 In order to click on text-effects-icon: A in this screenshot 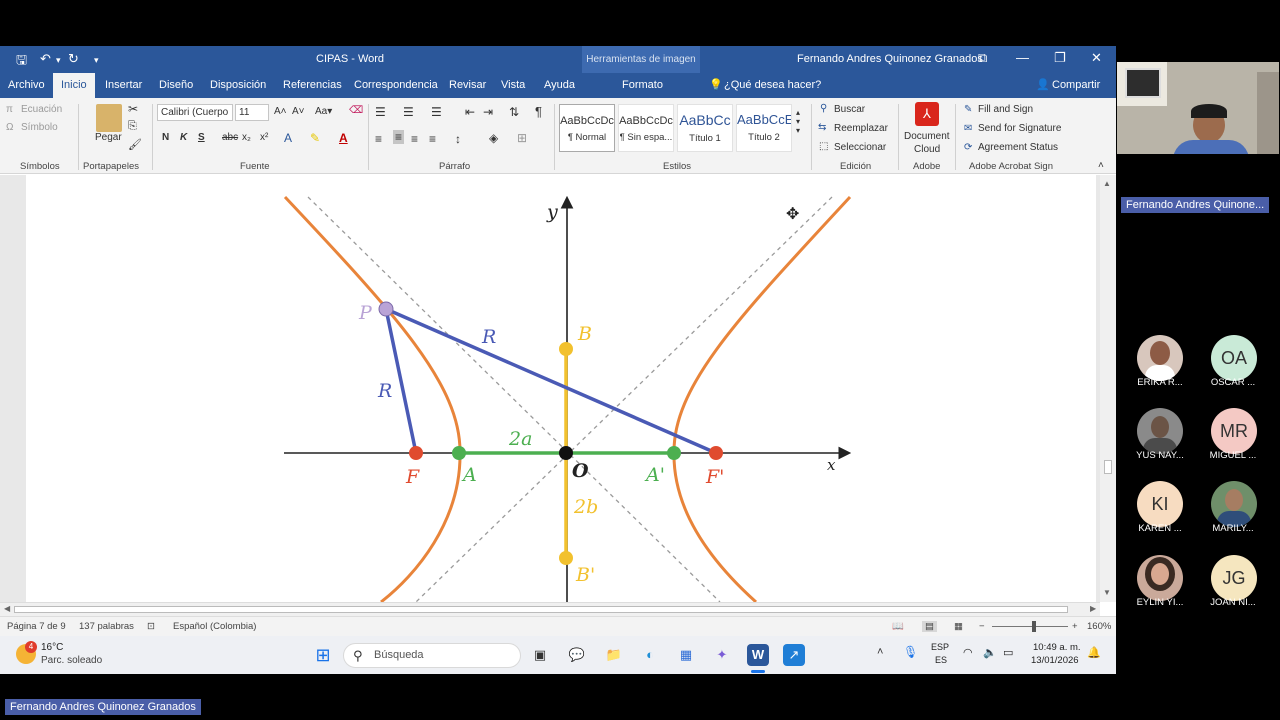, I will do `click(288, 138)`.